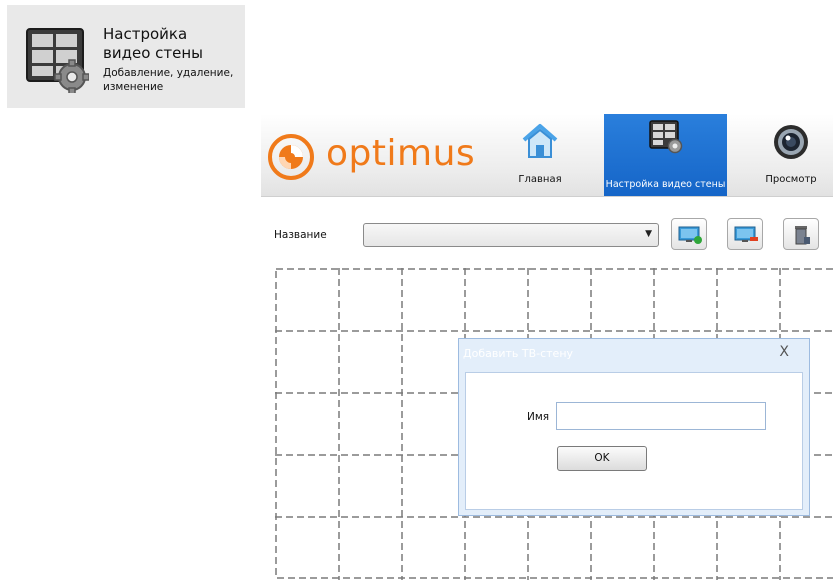 This screenshot has height=580, width=833. Describe the element at coordinates (791, 179) in the screenshot. I see `nav-view-label: Просмотр` at that location.